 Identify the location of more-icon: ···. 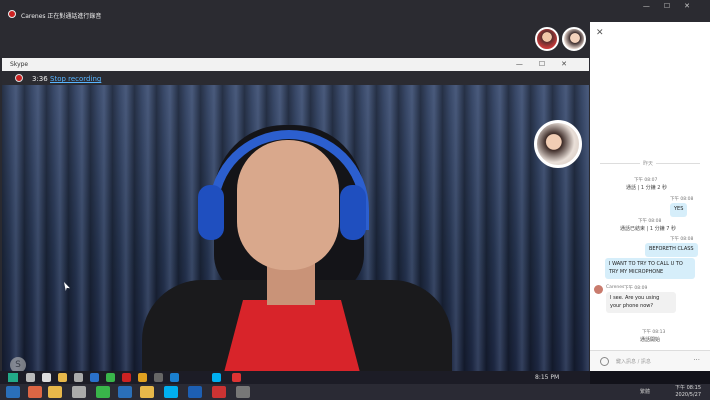
(696, 360).